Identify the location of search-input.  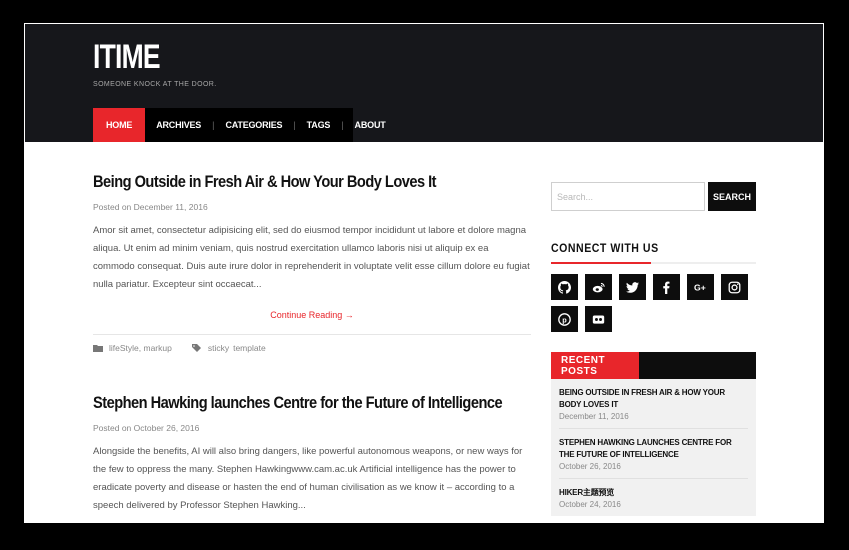
(628, 196).